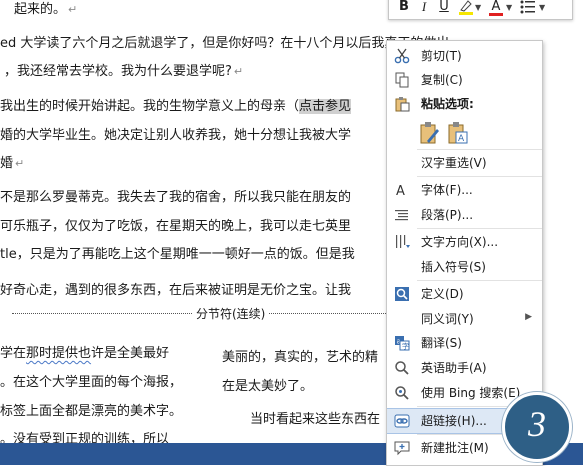 The height and width of the screenshot is (466, 583). What do you see at coordinates (405, 346) in the screenshot?
I see `svg-text: 字` at bounding box center [405, 346].